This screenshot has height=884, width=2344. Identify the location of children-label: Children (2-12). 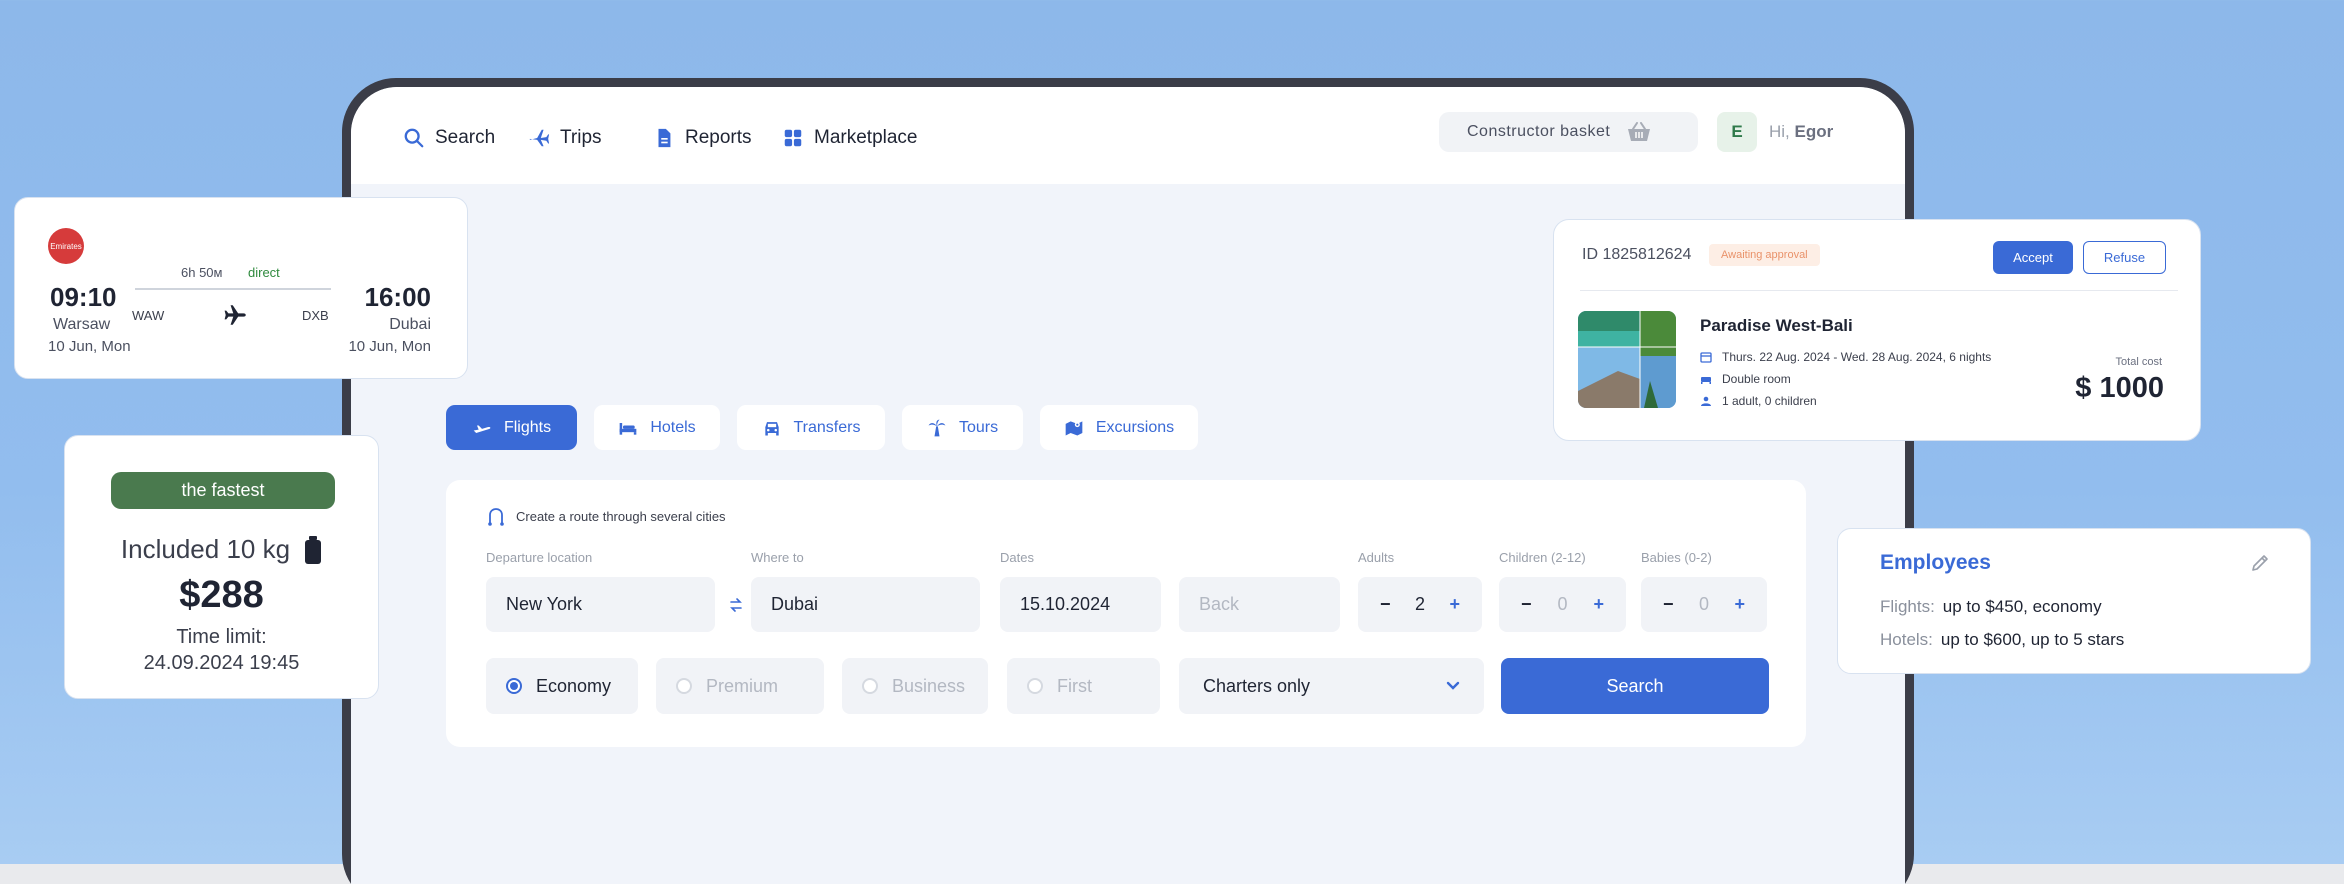
(1542, 557).